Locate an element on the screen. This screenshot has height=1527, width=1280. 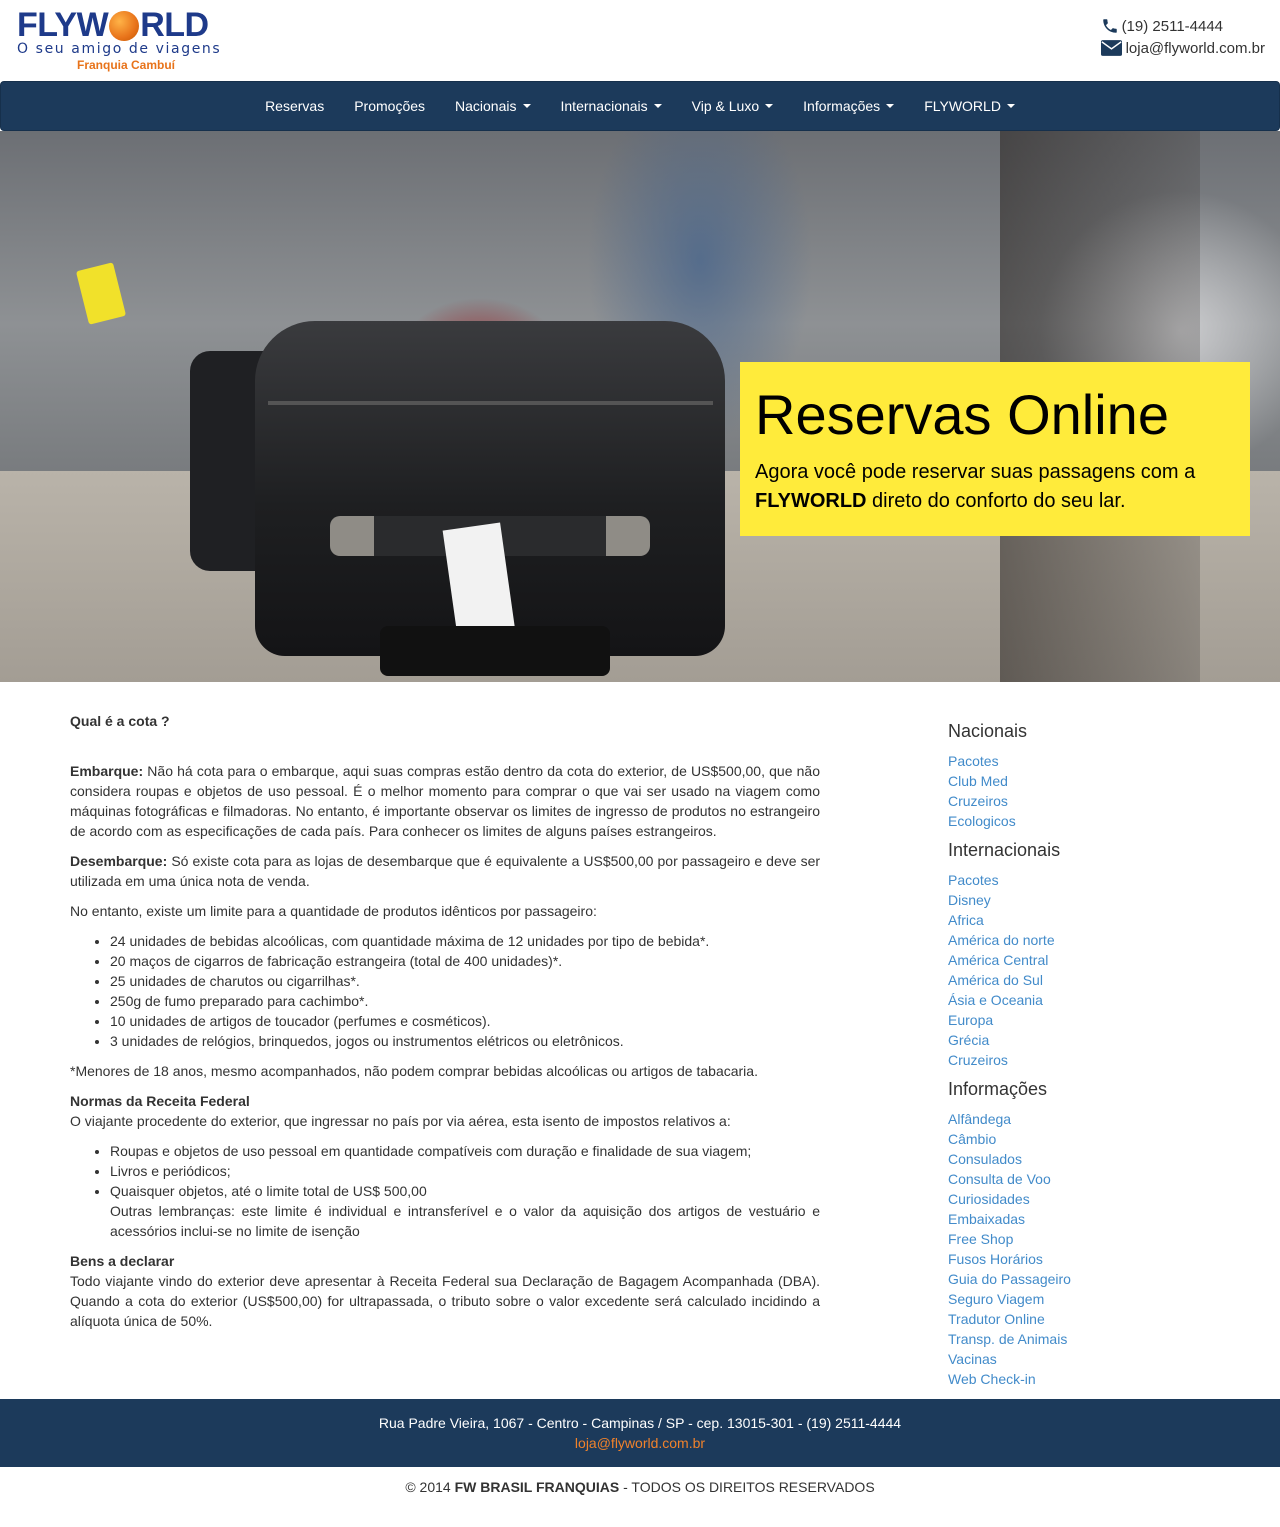
hero-suitcase-zipper is located at coordinates (490, 403).